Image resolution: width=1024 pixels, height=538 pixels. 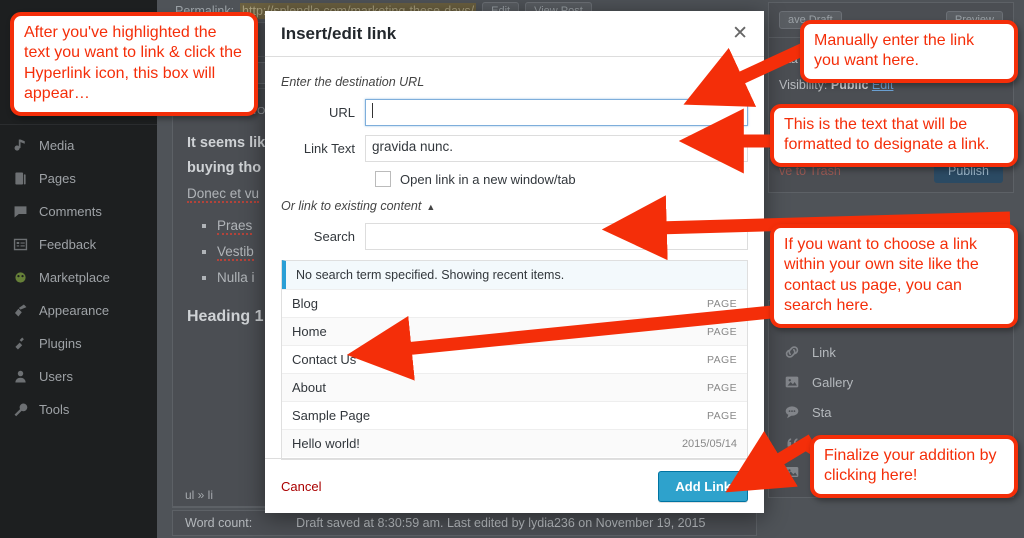 What do you see at coordinates (339, 33) in the screenshot?
I see `dialog-title: Insert/edit link` at bounding box center [339, 33].